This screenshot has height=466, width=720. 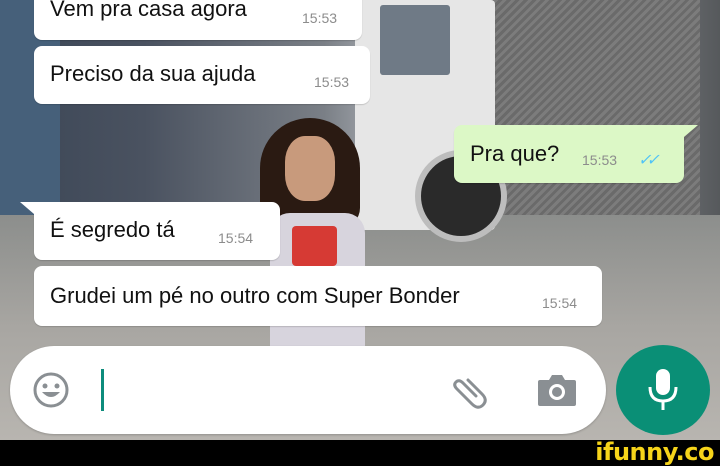 I want to click on message-bubble-outgoing: Pra que? 15:53 ✓✓, so click(x=569, y=154).